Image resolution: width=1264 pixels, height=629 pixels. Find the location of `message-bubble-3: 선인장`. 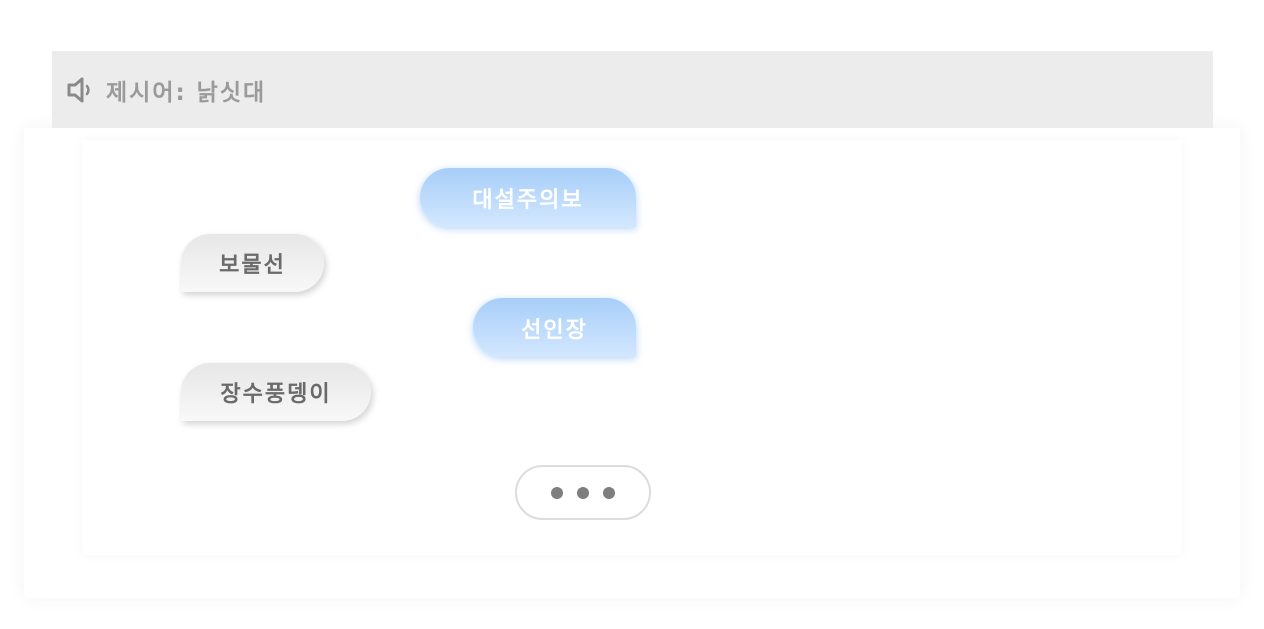

message-bubble-3: 선인장 is located at coordinates (554, 327).